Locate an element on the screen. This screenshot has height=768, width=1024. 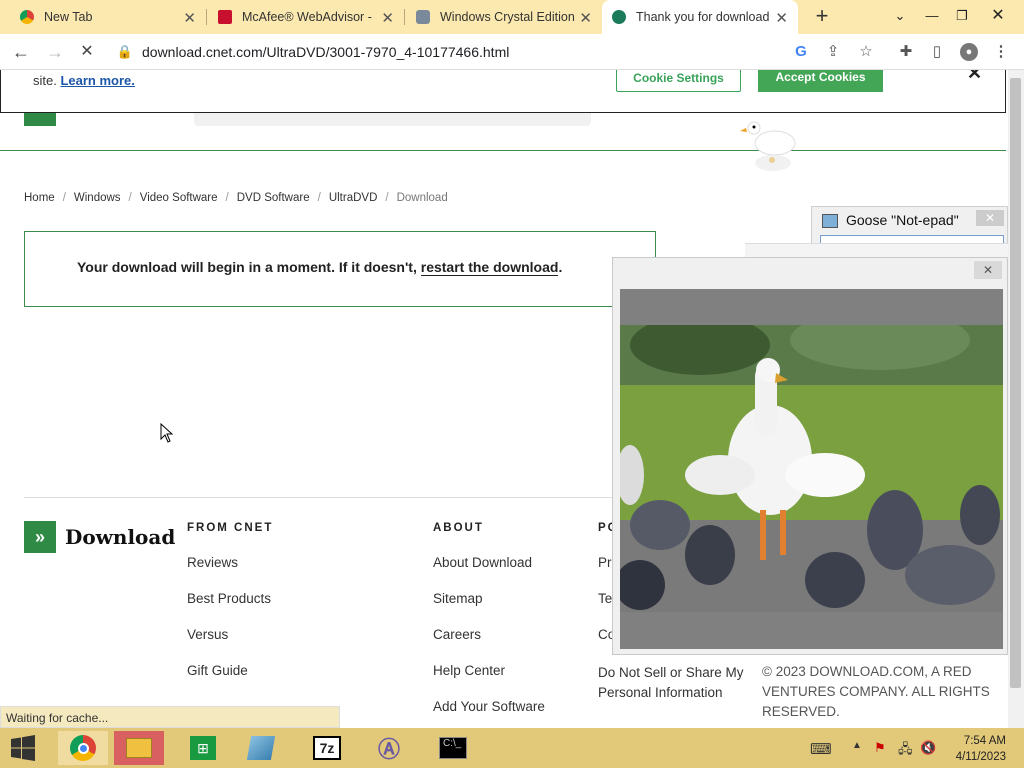
footer-link-add-software: Add Your Software is located at coordinates (489, 706).